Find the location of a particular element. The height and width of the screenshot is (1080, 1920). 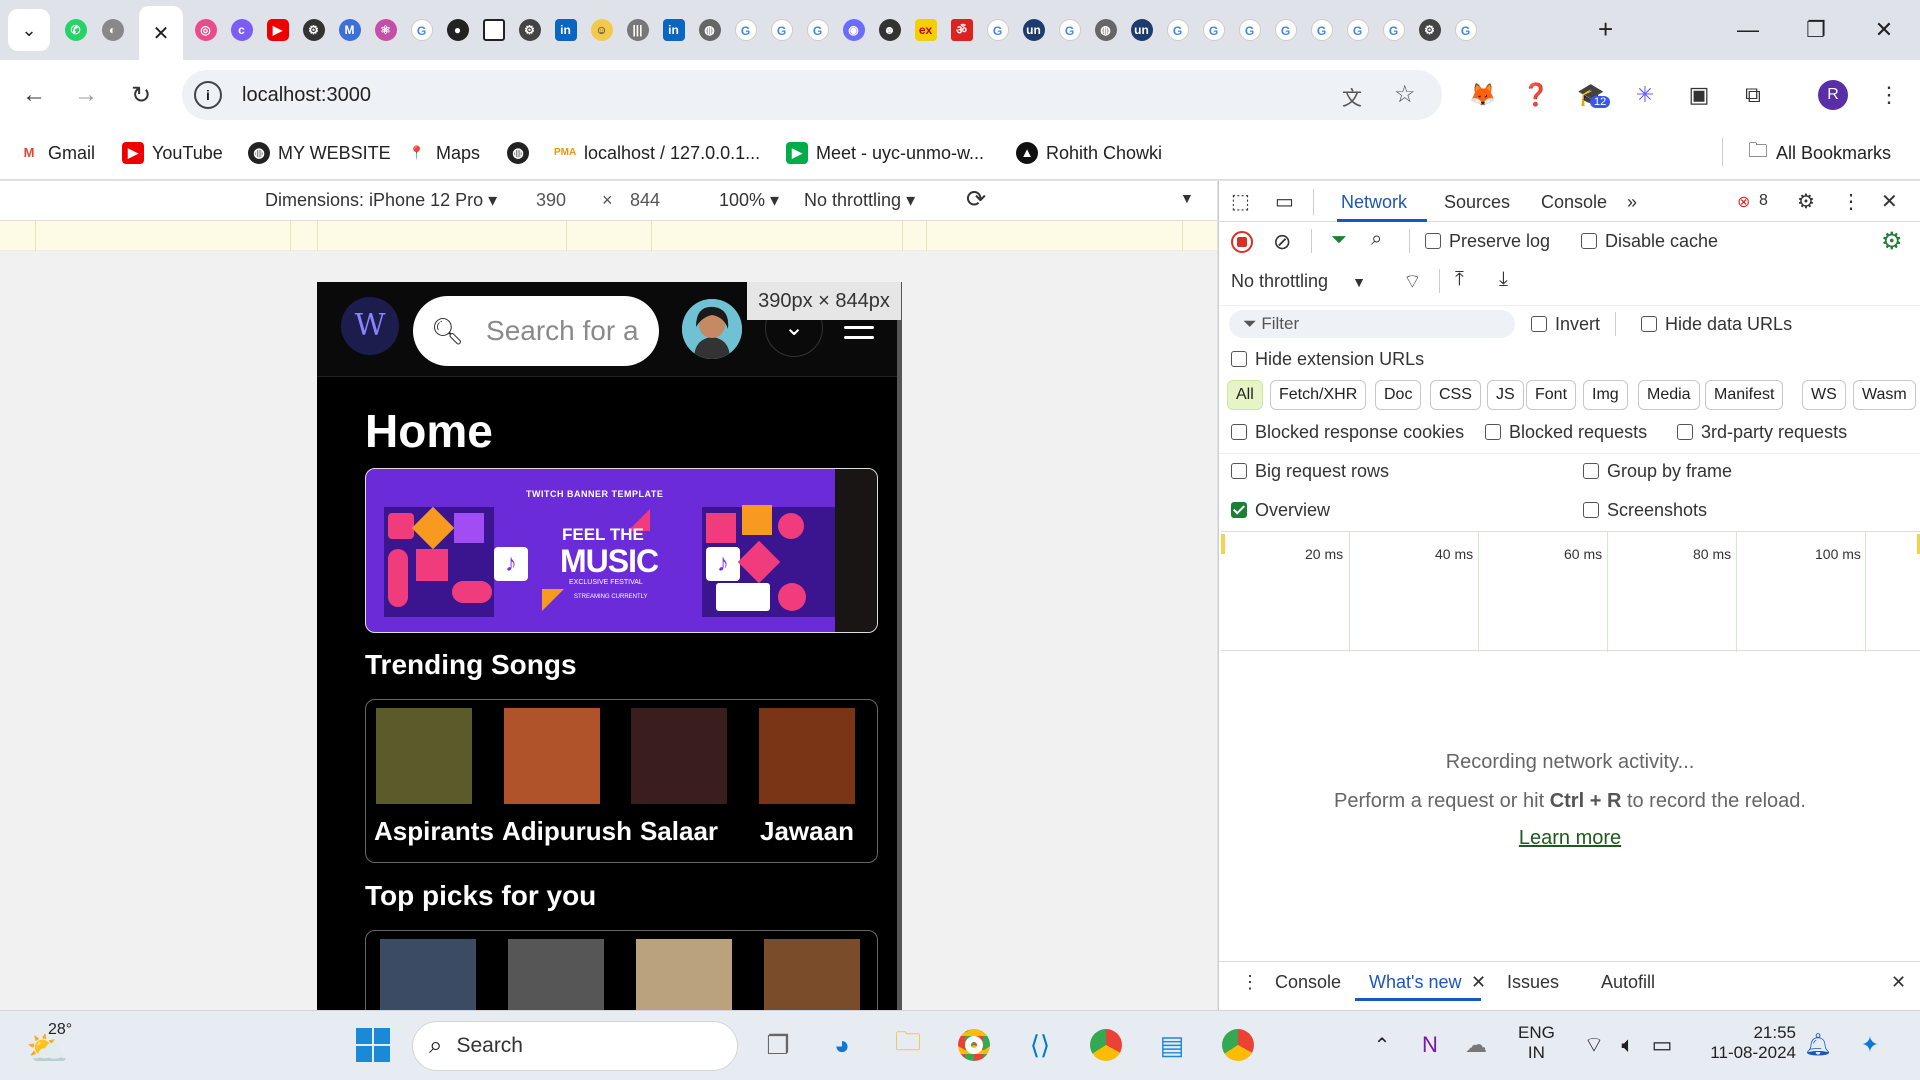

tab-ex: ex is located at coordinates (925, 30).